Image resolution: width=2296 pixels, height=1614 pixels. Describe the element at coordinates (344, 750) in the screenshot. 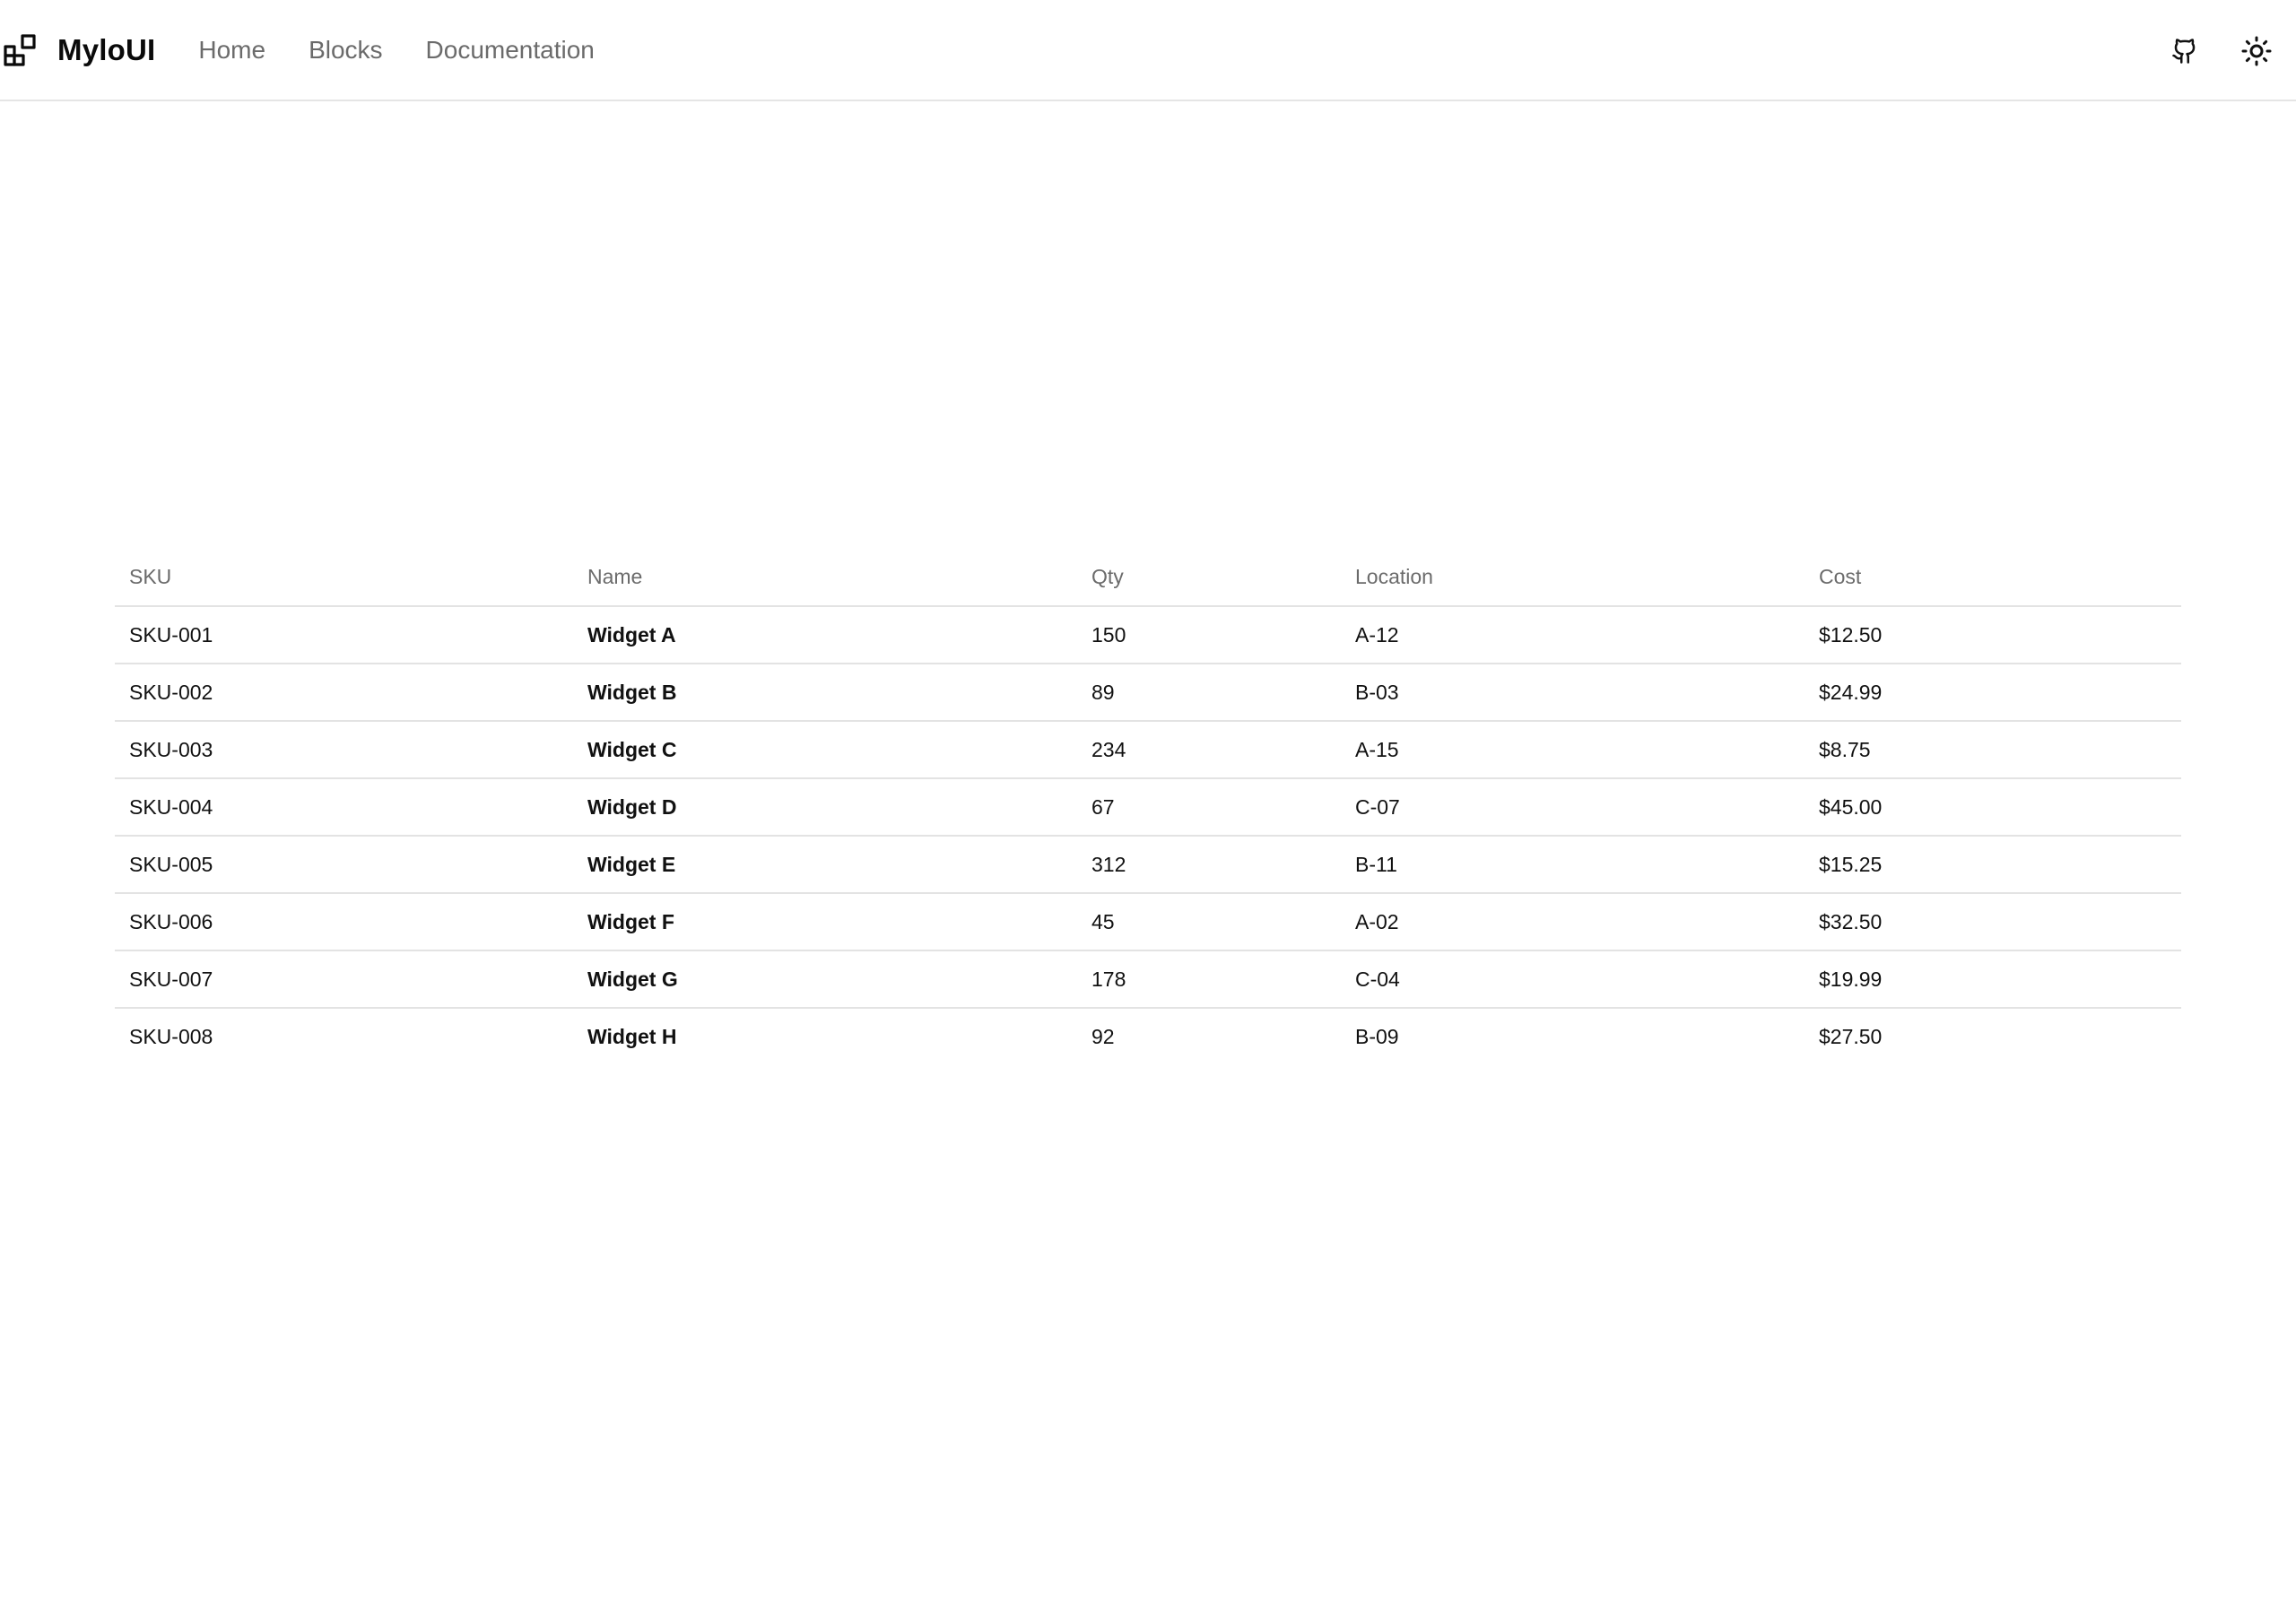

I see `sku-cell: SKU-003` at that location.